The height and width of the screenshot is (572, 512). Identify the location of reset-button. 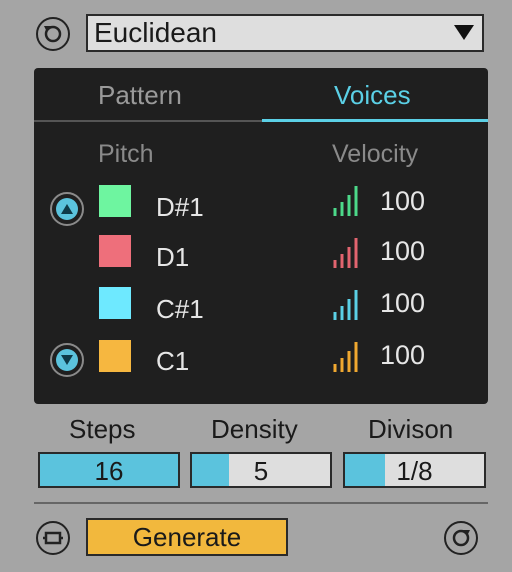
(53, 34).